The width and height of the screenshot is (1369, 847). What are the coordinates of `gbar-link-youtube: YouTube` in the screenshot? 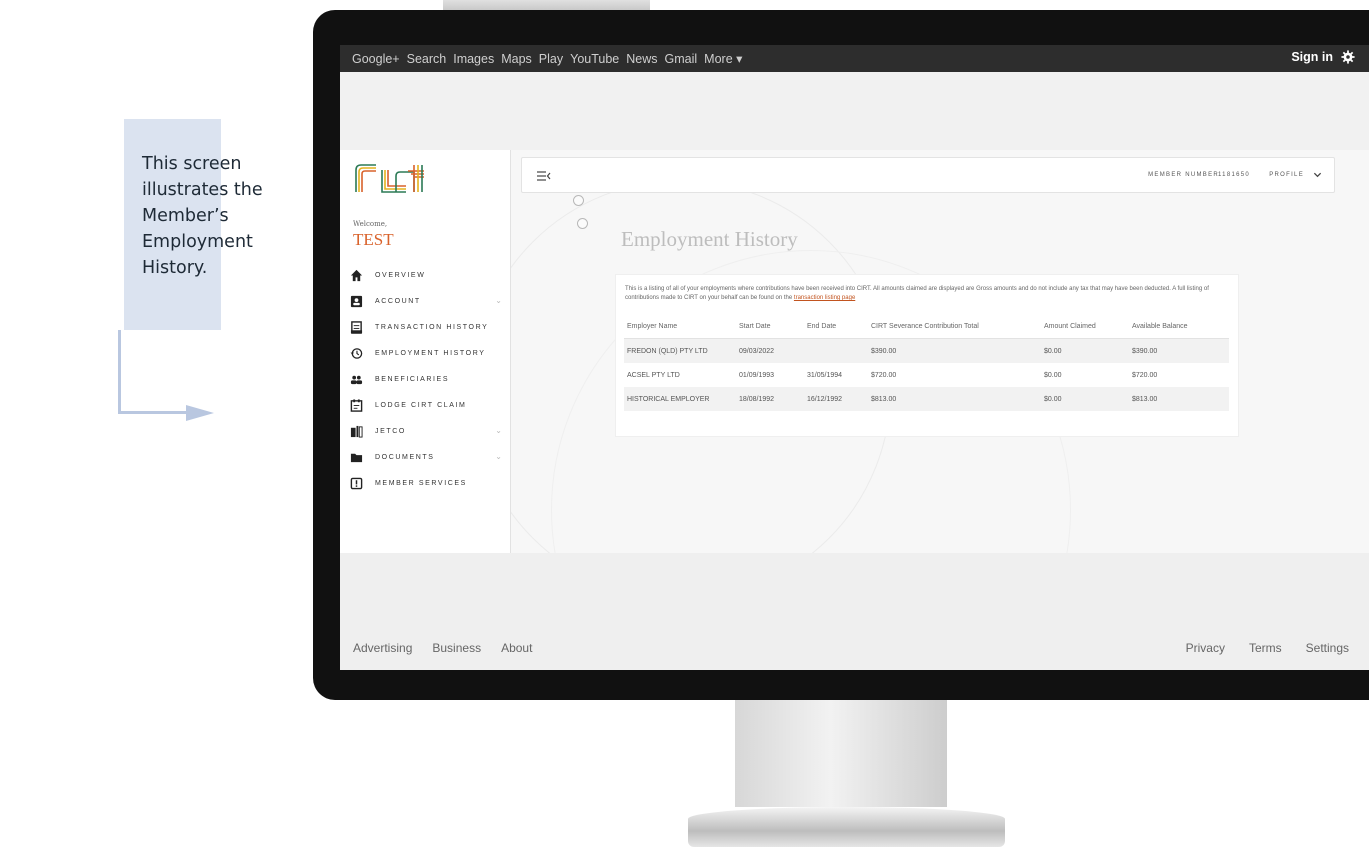 It's located at (594, 59).